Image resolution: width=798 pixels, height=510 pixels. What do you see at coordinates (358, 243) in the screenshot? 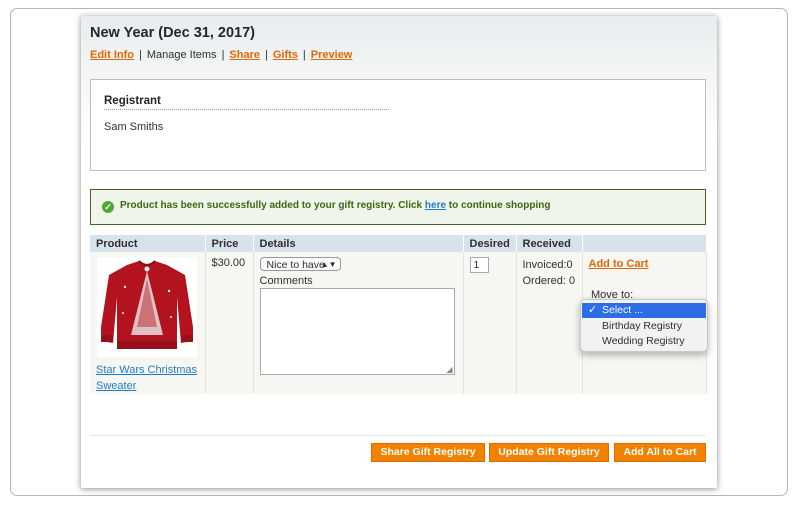
I see `column-header-details: Details` at bounding box center [358, 243].